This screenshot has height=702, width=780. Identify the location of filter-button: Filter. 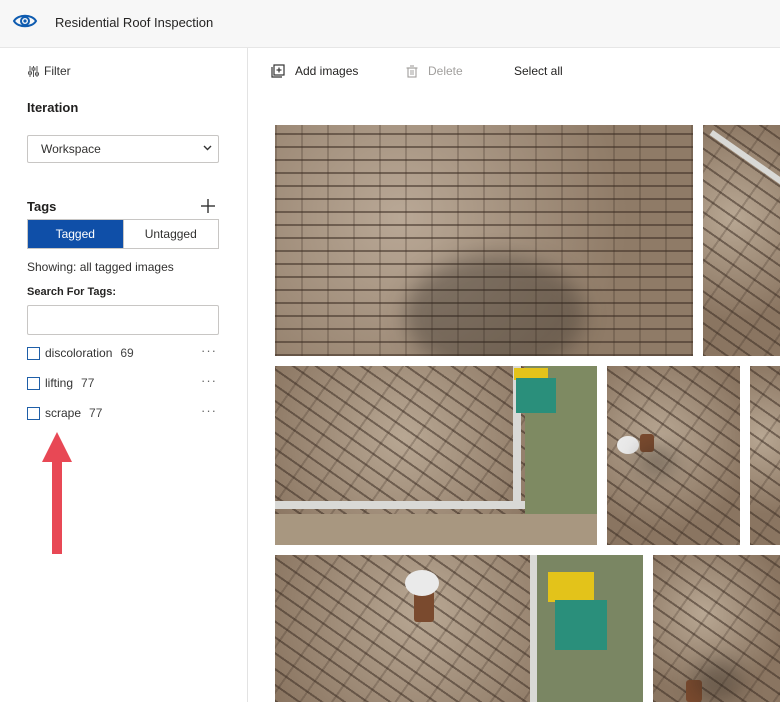
(49, 71).